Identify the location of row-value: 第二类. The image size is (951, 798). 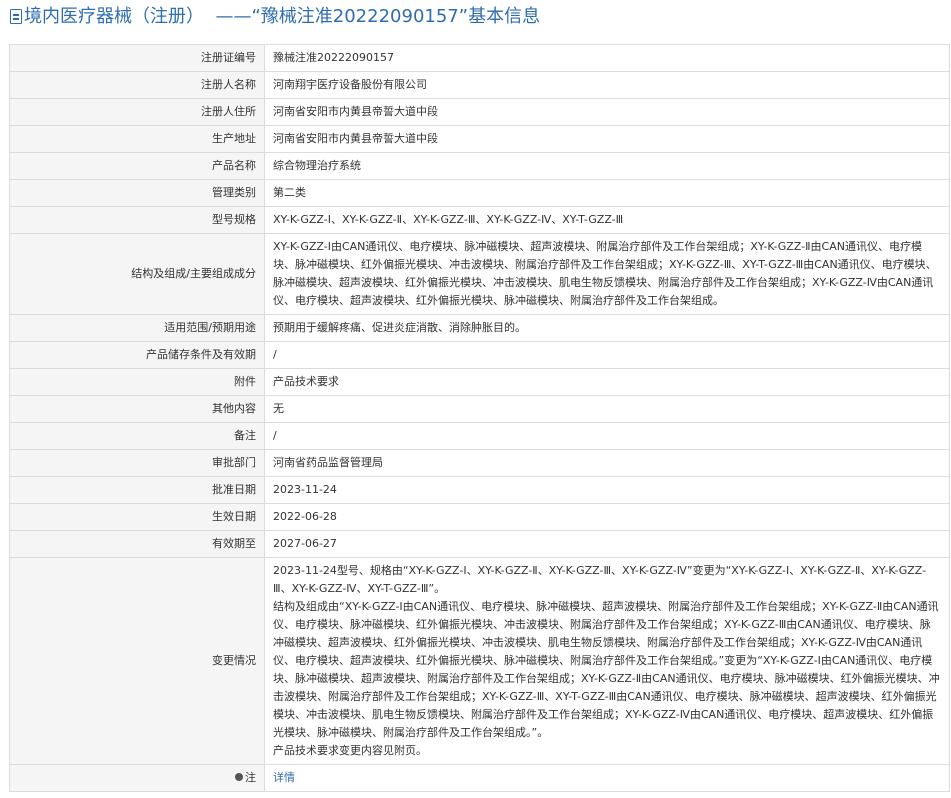
(607, 193).